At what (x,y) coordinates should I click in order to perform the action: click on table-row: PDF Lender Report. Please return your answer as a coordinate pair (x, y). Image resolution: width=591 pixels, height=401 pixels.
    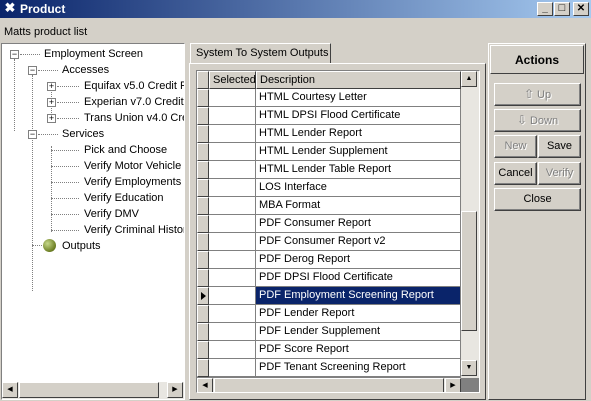
    Looking at the image, I should click on (329, 314).